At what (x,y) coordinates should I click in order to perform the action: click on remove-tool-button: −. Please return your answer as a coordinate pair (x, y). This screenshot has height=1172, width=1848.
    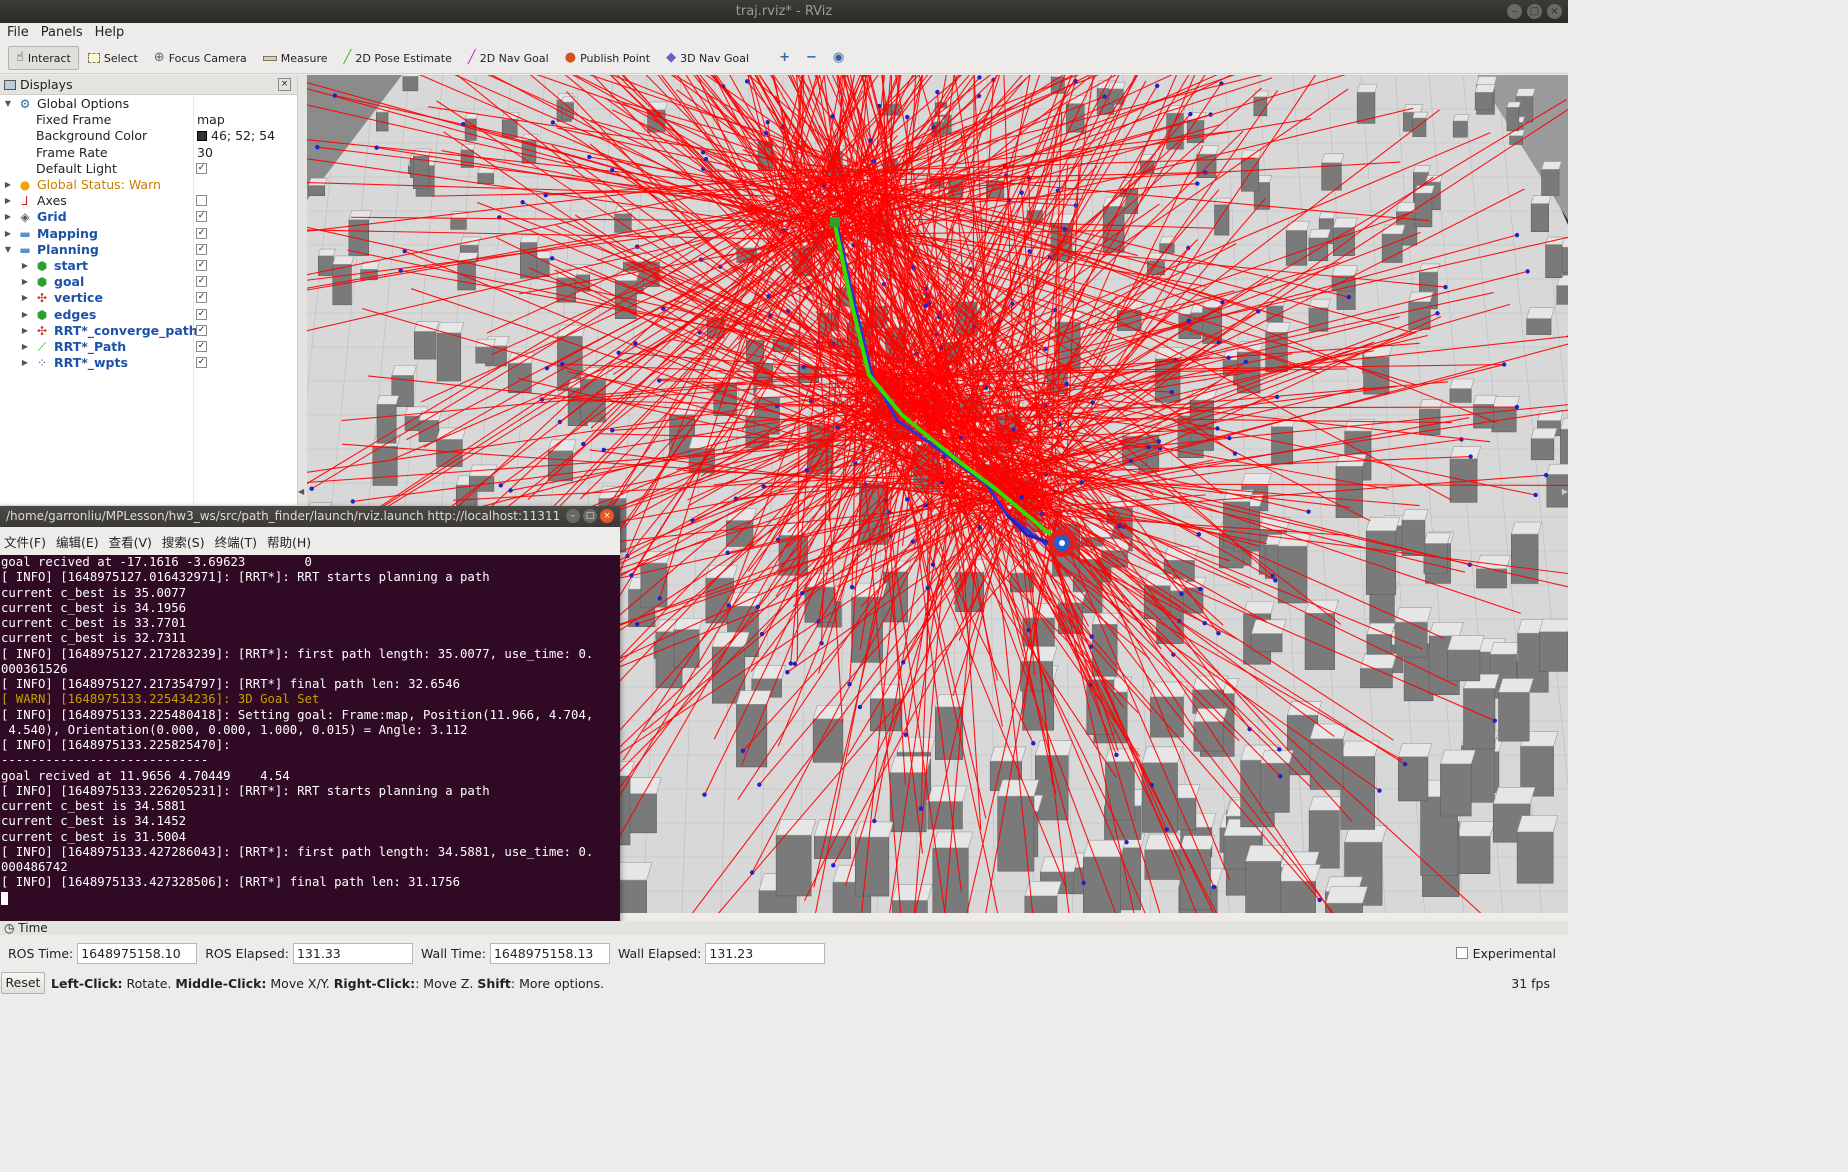
    Looking at the image, I should click on (811, 58).